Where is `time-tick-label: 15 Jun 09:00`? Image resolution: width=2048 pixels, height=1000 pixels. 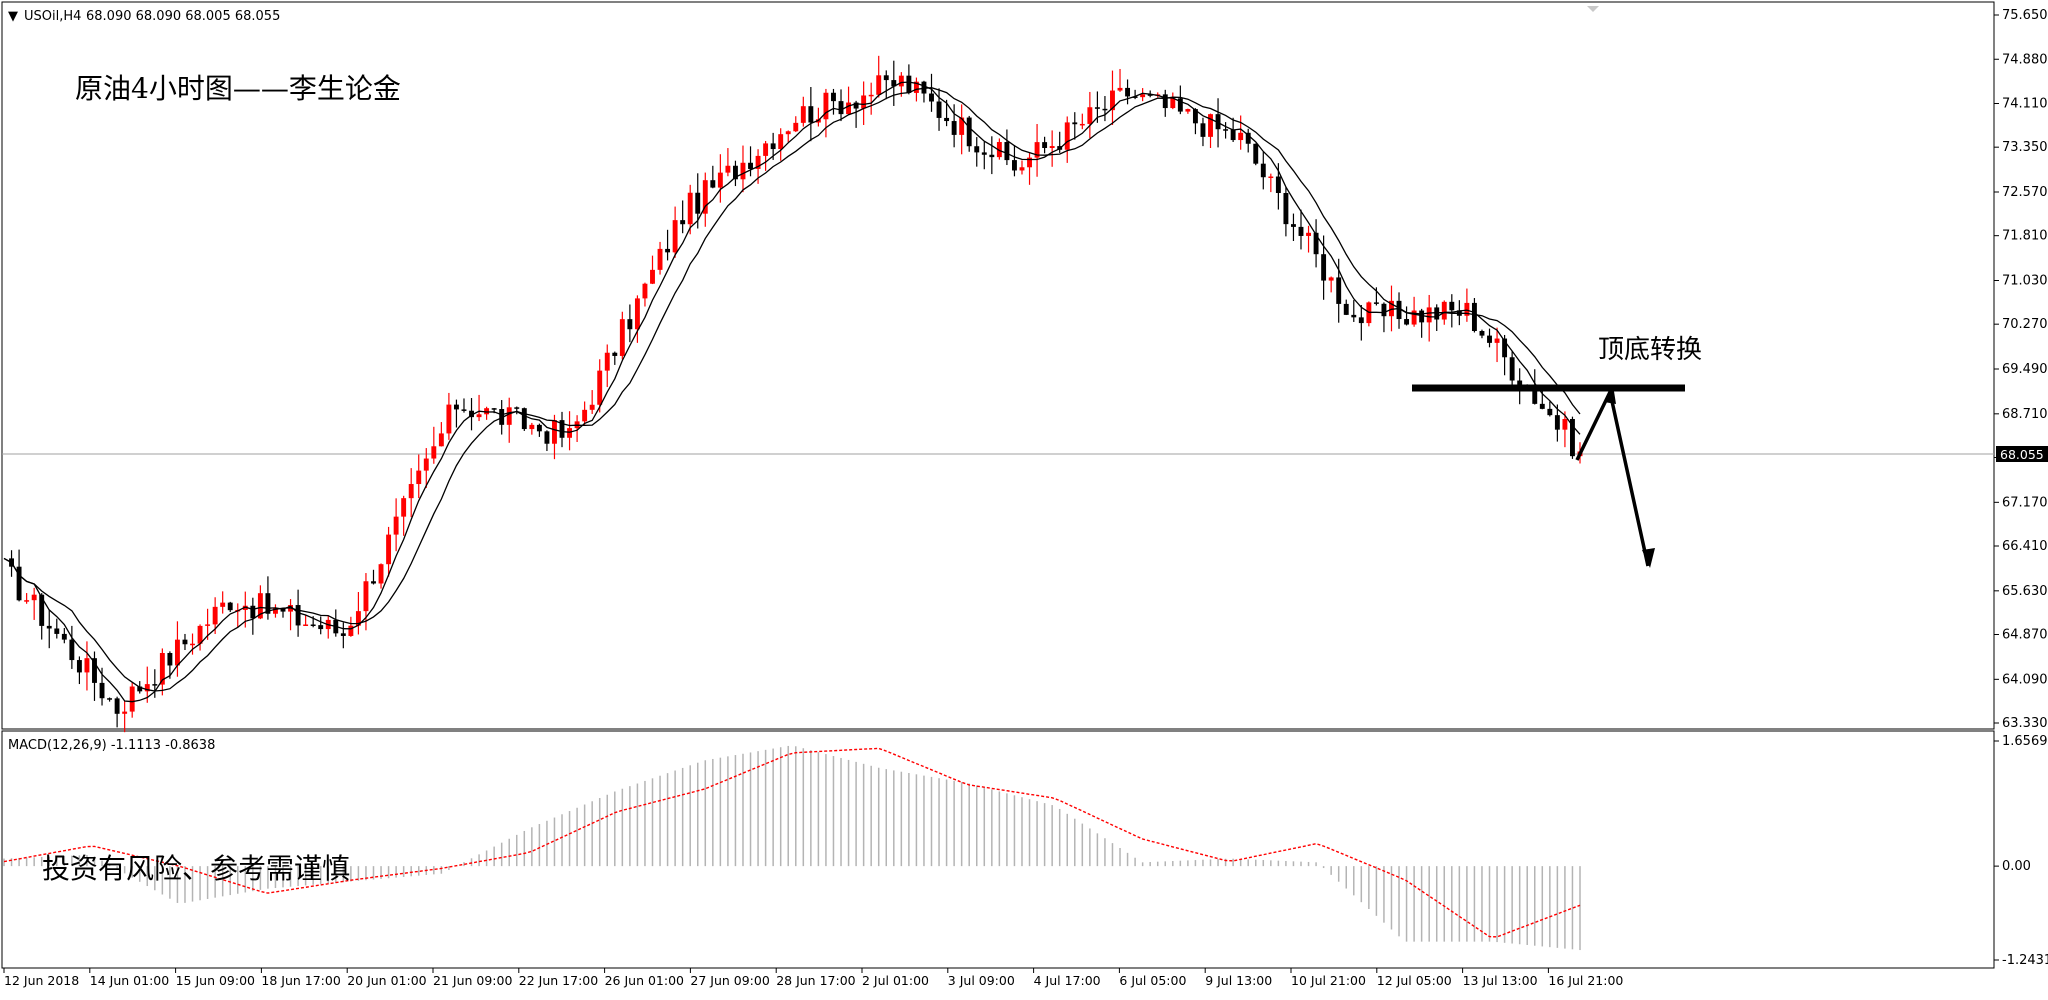 time-tick-label: 15 Jun 09:00 is located at coordinates (215, 980).